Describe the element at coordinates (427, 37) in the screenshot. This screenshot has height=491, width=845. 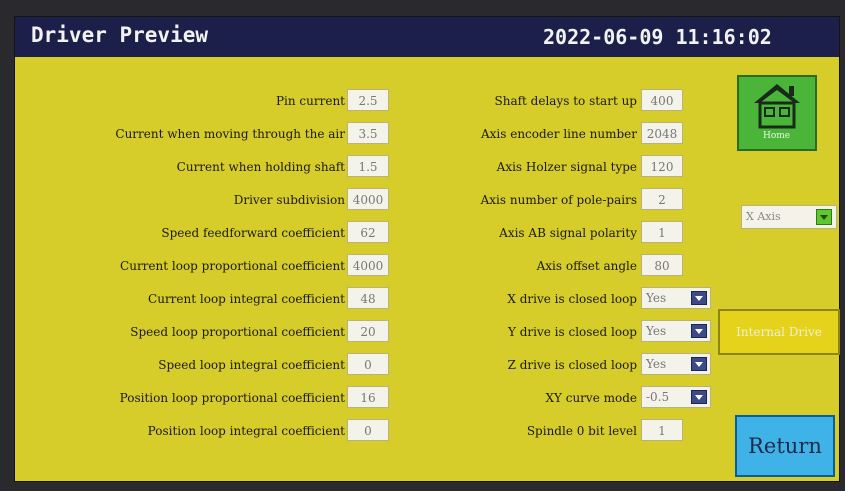
I see `title-bar: Driver Preview 2022-06-09 11:16:02` at that location.